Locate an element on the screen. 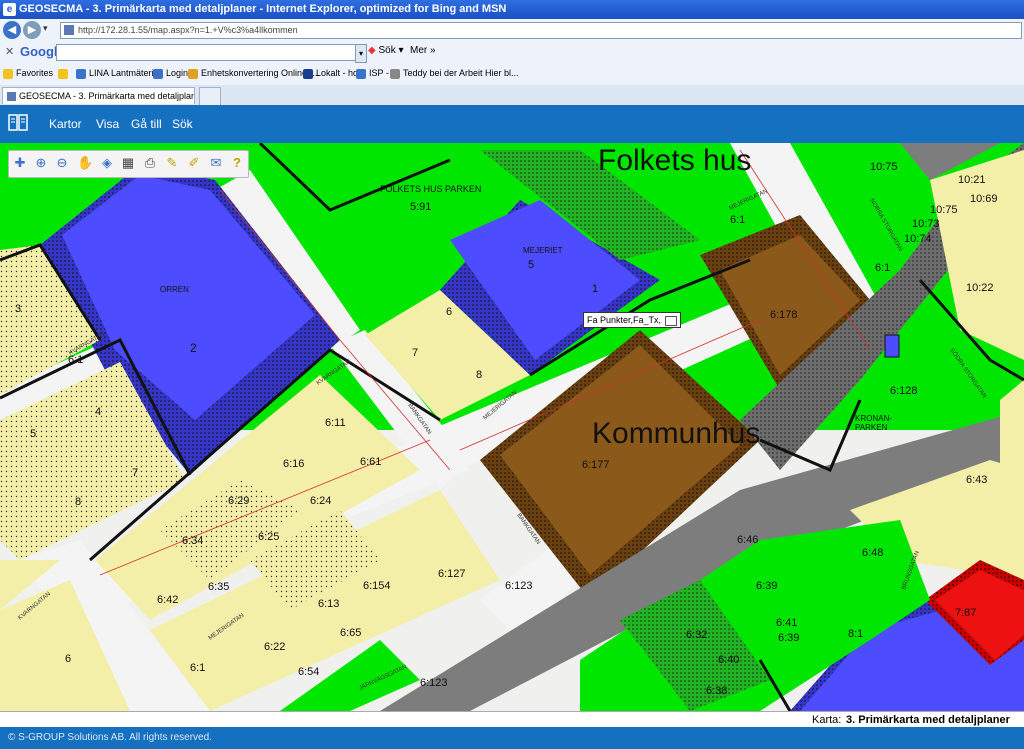  forward-icon: ▶ is located at coordinates (32, 30).